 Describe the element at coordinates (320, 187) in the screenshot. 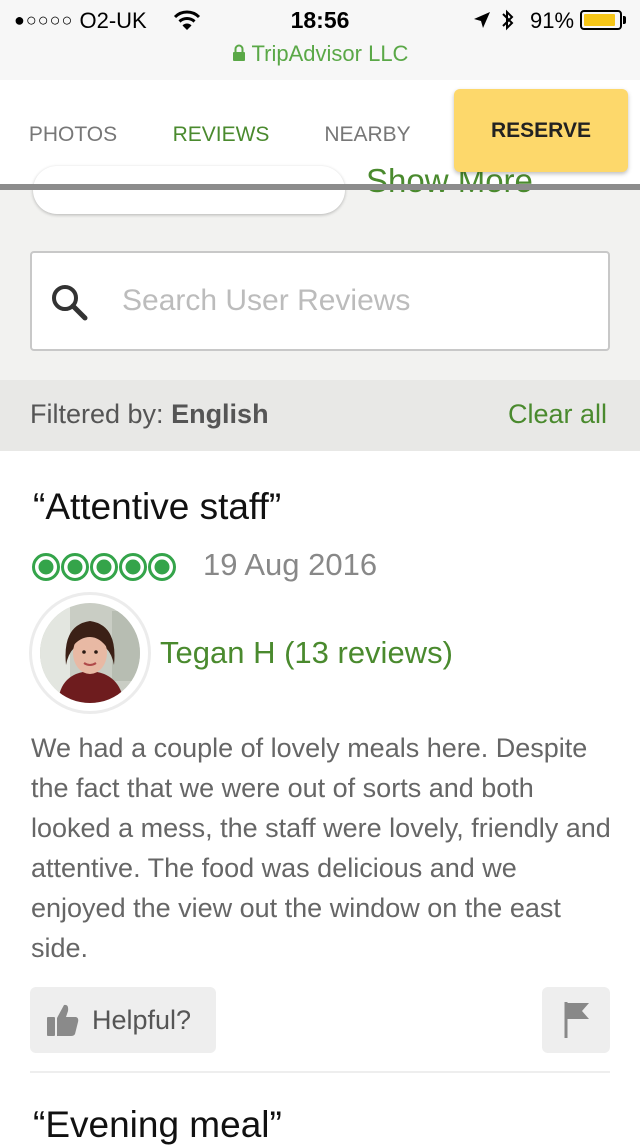

I see `tab-divider` at that location.